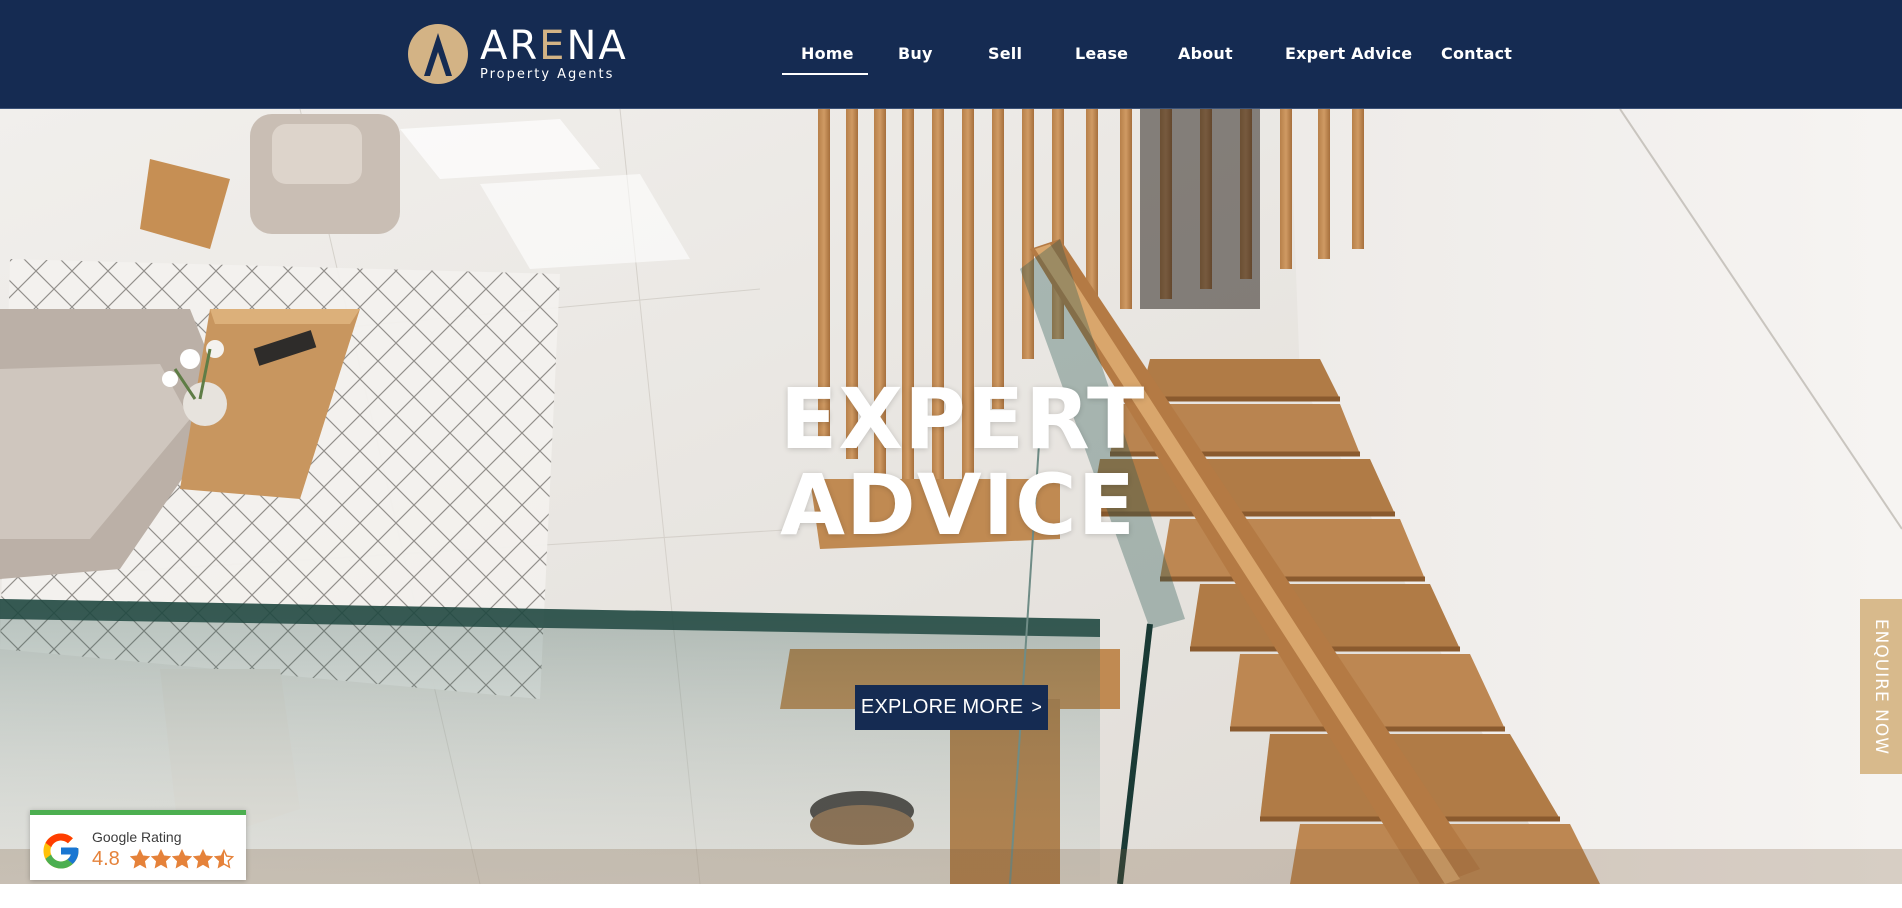 The image size is (1902, 908). What do you see at coordinates (825, 74) in the screenshot?
I see `nav-active-underline` at bounding box center [825, 74].